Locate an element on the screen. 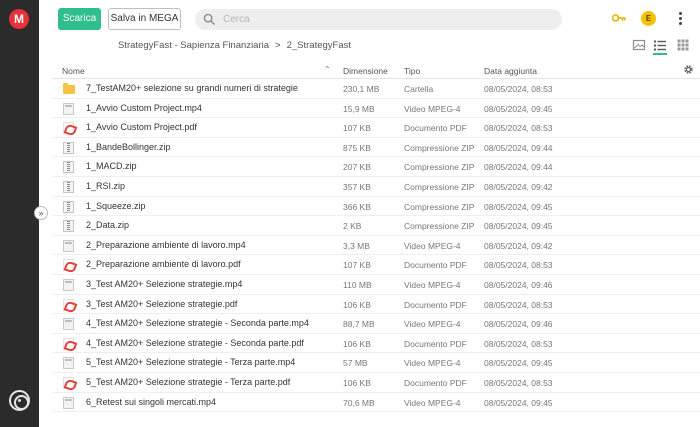 Image resolution: width=700 pixels, height=427 pixels. file-size: 207 KB is located at coordinates (357, 167).